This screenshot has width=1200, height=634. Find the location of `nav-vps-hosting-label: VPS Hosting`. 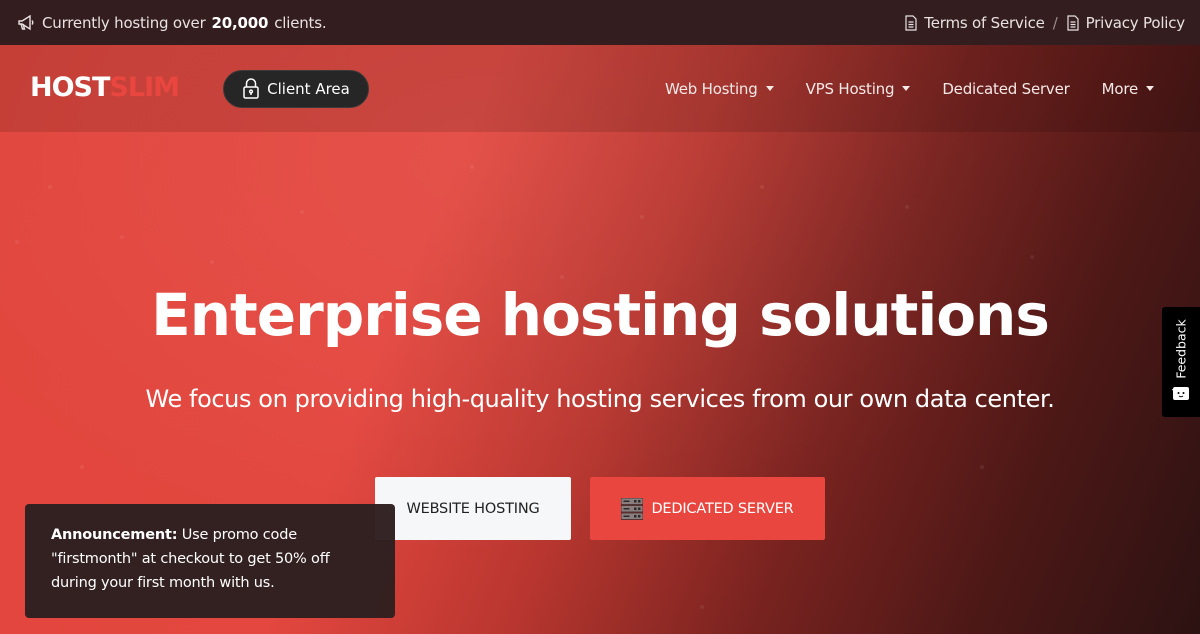

nav-vps-hosting-label: VPS Hosting is located at coordinates (850, 88).